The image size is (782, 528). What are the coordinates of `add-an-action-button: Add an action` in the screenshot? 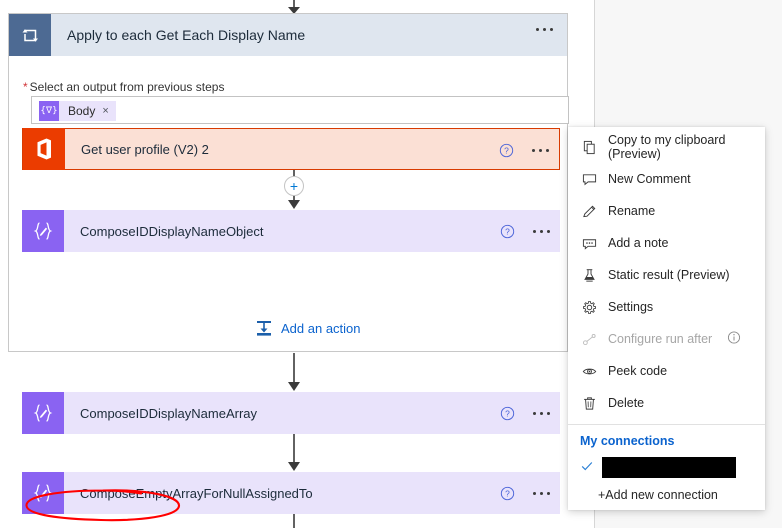 It's located at (308, 328).